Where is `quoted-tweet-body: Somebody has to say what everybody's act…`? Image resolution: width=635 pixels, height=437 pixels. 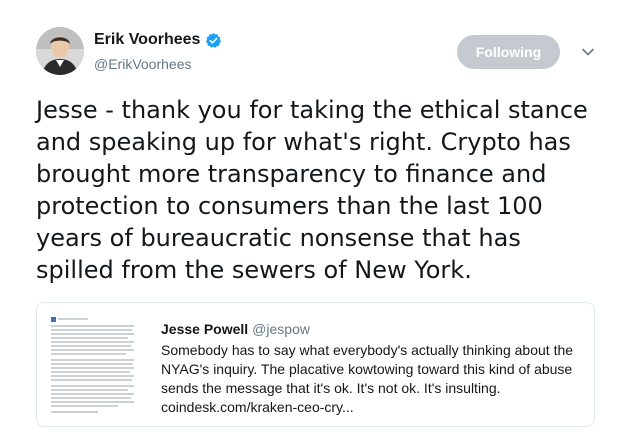 quoted-tweet-body: Somebody has to say what everybody's act… is located at coordinates (373, 379).